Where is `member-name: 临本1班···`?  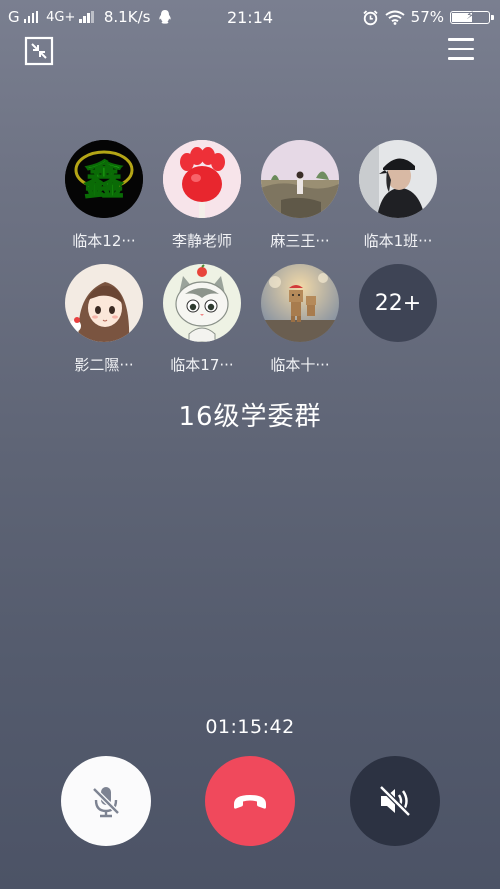 member-name: 临本1班··· is located at coordinates (398, 241).